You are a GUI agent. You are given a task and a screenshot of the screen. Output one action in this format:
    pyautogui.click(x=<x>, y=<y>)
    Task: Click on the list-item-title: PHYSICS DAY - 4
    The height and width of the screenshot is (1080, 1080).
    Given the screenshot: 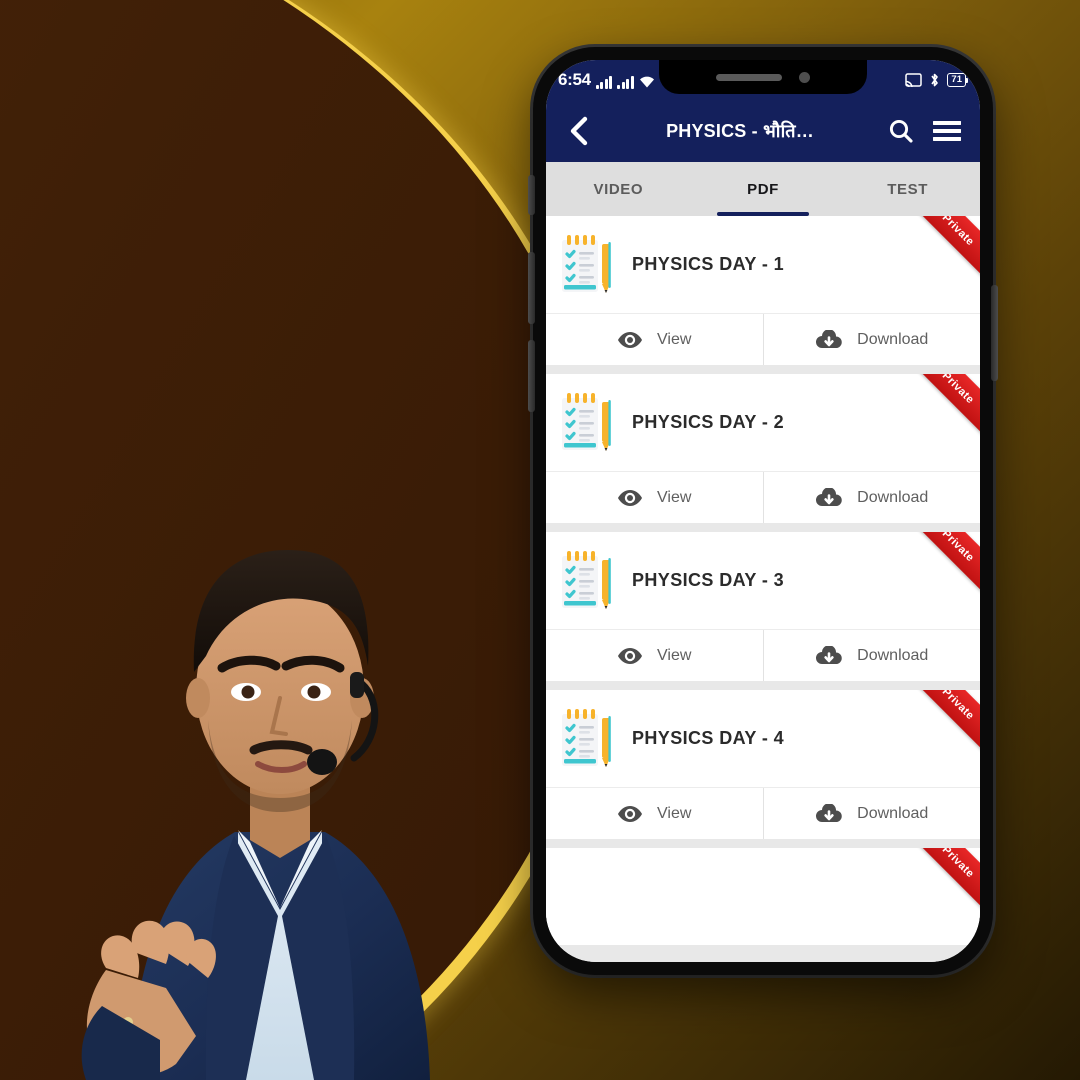 What is the action you would take?
    pyautogui.click(x=708, y=738)
    